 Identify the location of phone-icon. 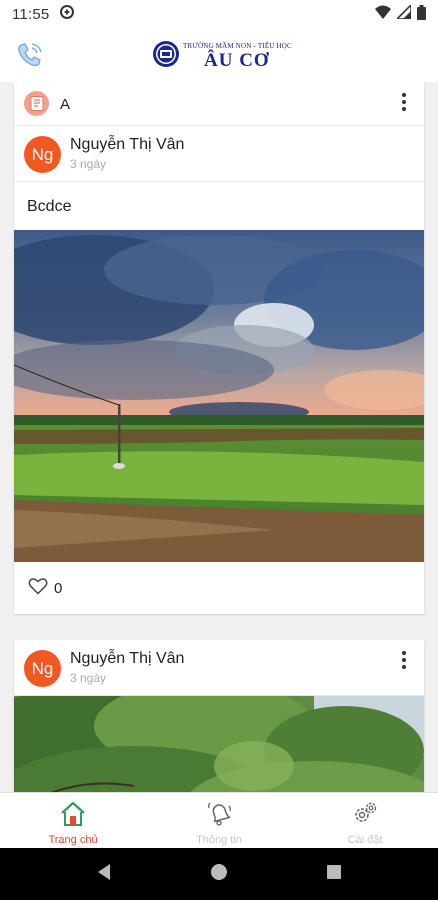
(30, 55).